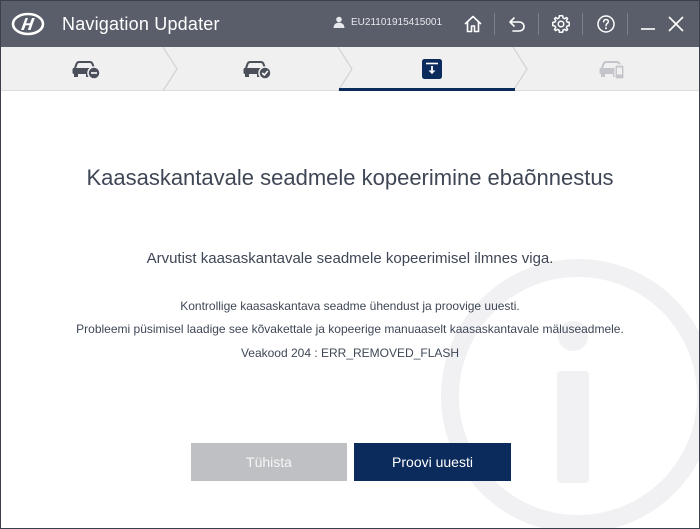  Describe the element at coordinates (269, 462) in the screenshot. I see `cancel-button: Tühista` at that location.